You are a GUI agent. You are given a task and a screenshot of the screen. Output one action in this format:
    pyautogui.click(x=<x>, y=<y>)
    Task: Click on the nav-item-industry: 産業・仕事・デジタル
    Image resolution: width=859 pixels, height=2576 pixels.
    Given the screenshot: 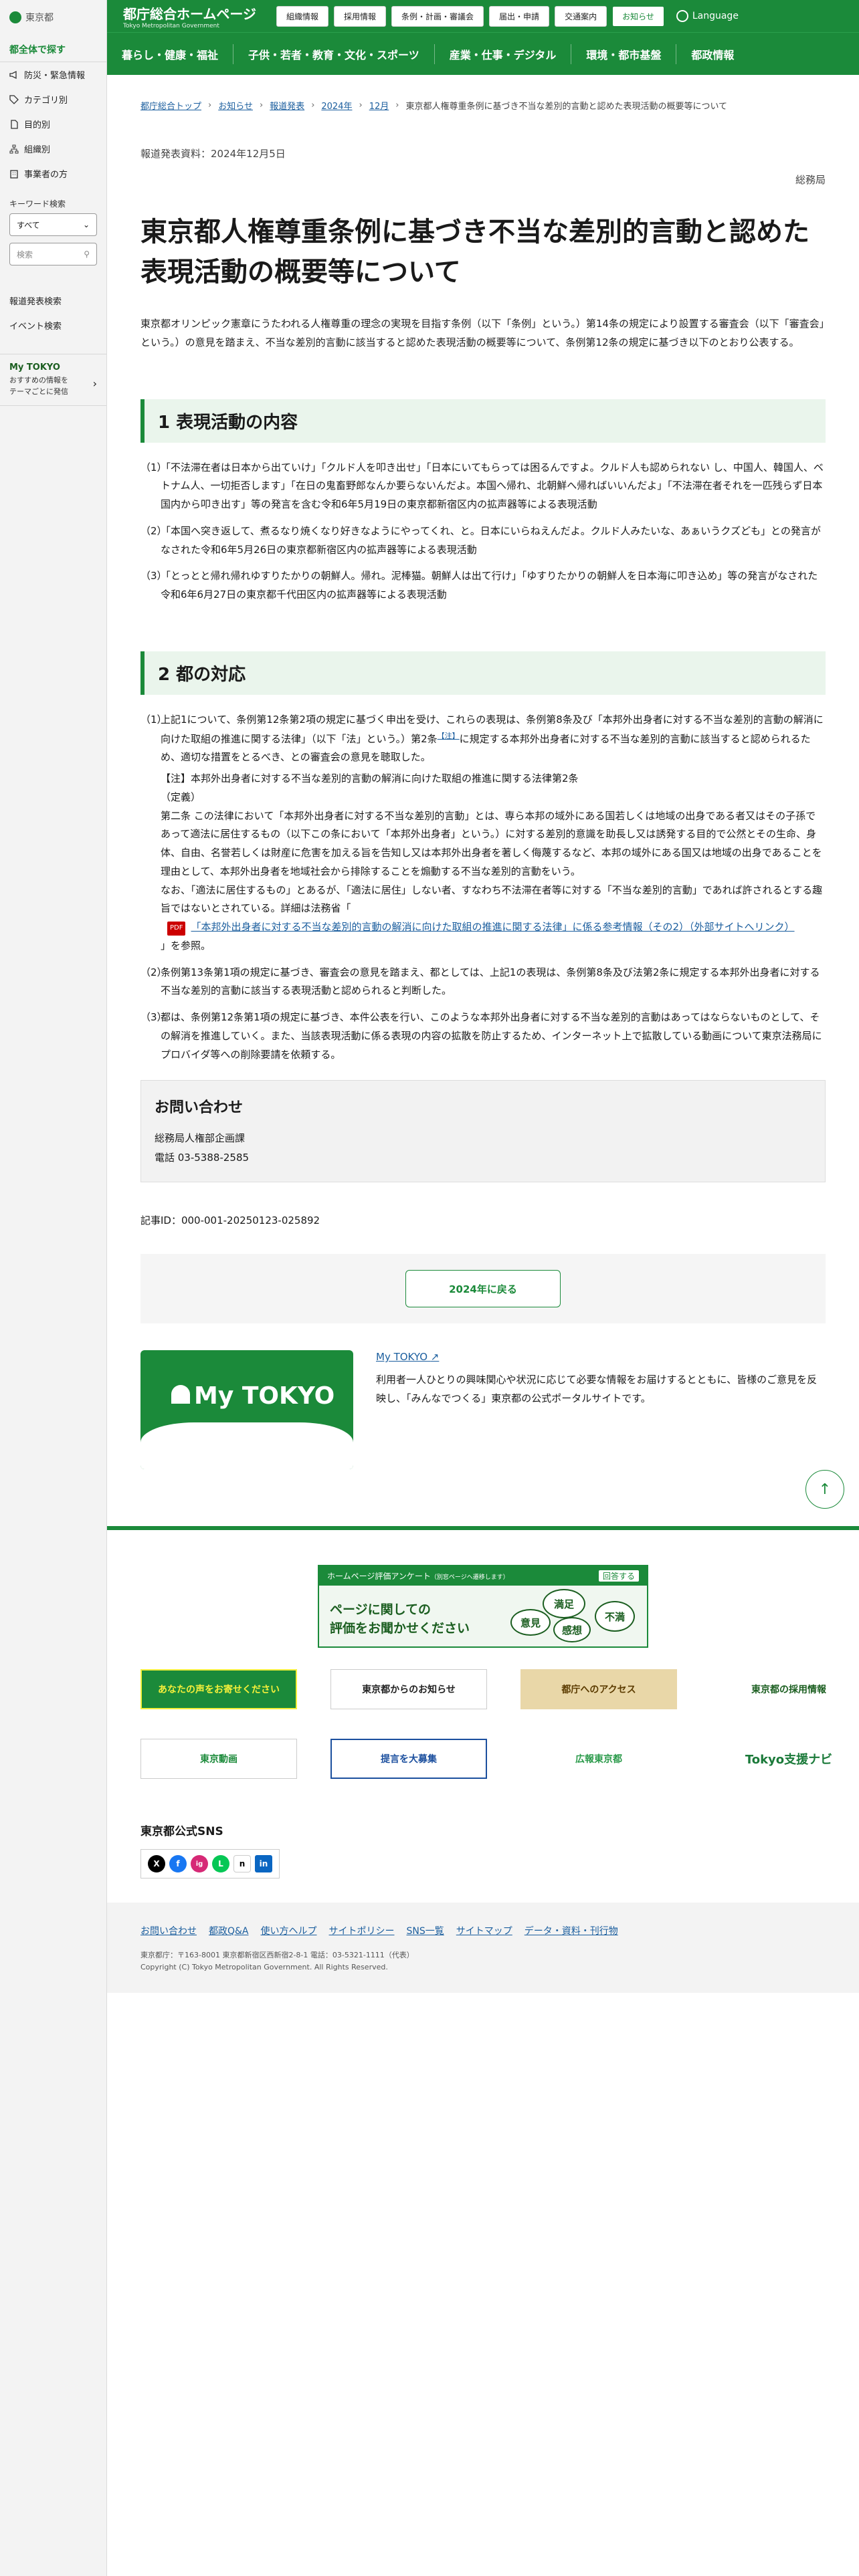 What is the action you would take?
    pyautogui.click(x=503, y=54)
    